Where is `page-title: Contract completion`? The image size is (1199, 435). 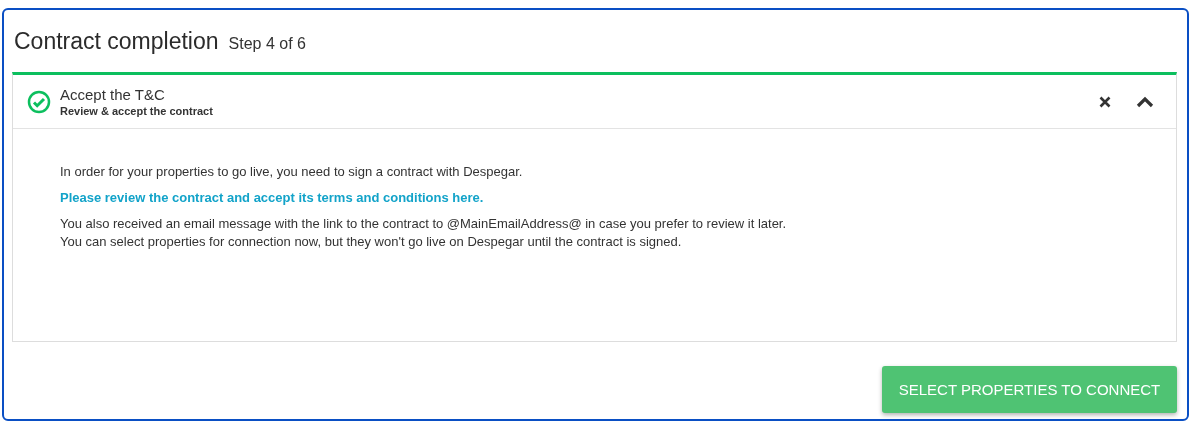
page-title: Contract completion is located at coordinates (116, 41).